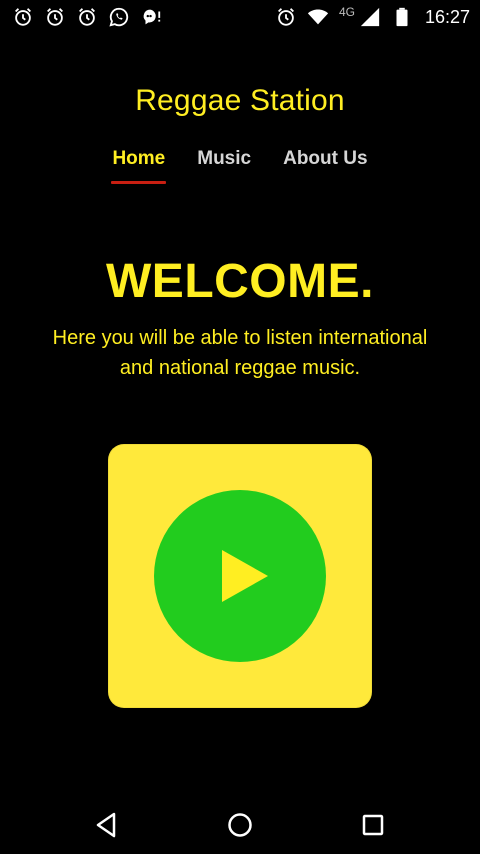 The image size is (480, 854). What do you see at coordinates (346, 12) in the screenshot?
I see `network-type-label: 4G` at bounding box center [346, 12].